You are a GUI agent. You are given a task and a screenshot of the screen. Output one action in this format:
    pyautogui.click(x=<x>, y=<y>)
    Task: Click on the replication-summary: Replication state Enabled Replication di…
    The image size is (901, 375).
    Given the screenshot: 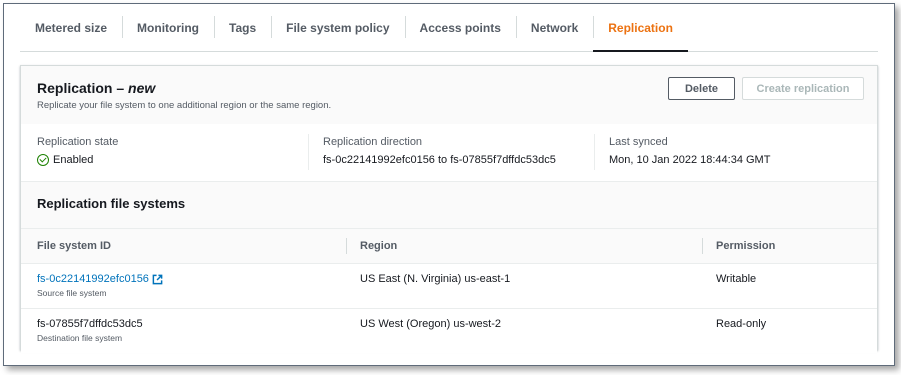 What is the action you would take?
    pyautogui.click(x=449, y=152)
    